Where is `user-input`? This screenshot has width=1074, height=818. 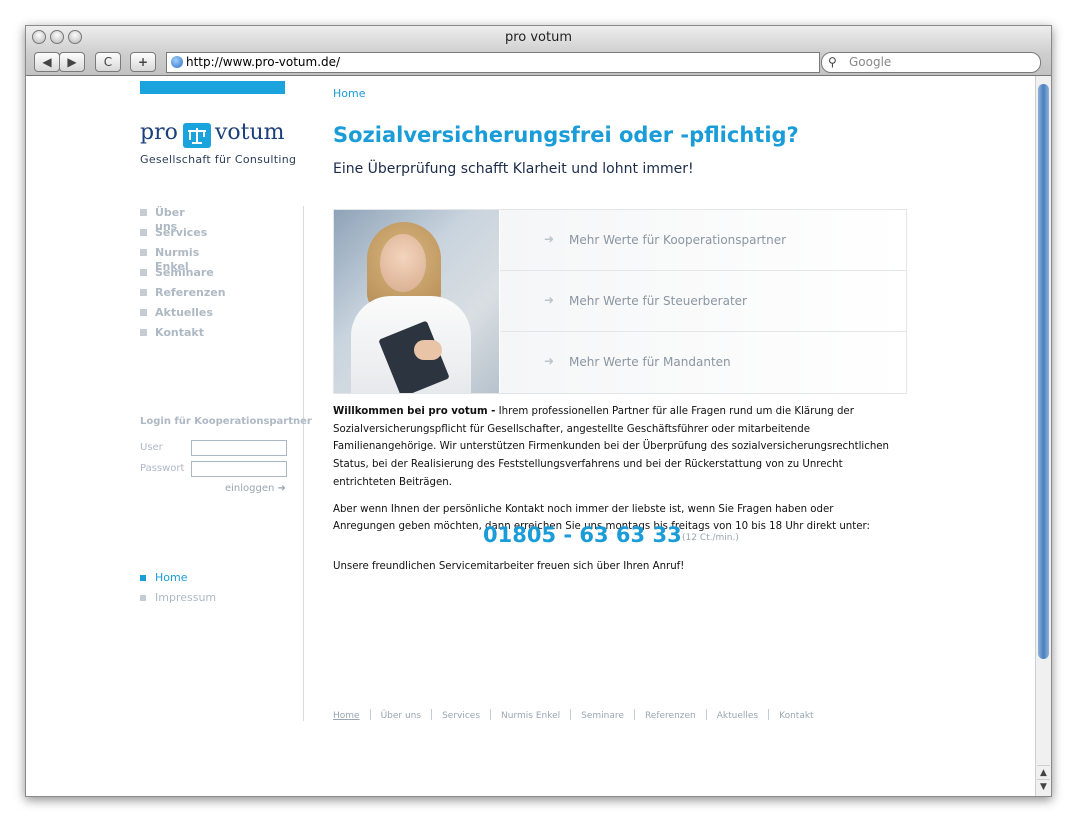 user-input is located at coordinates (239, 448).